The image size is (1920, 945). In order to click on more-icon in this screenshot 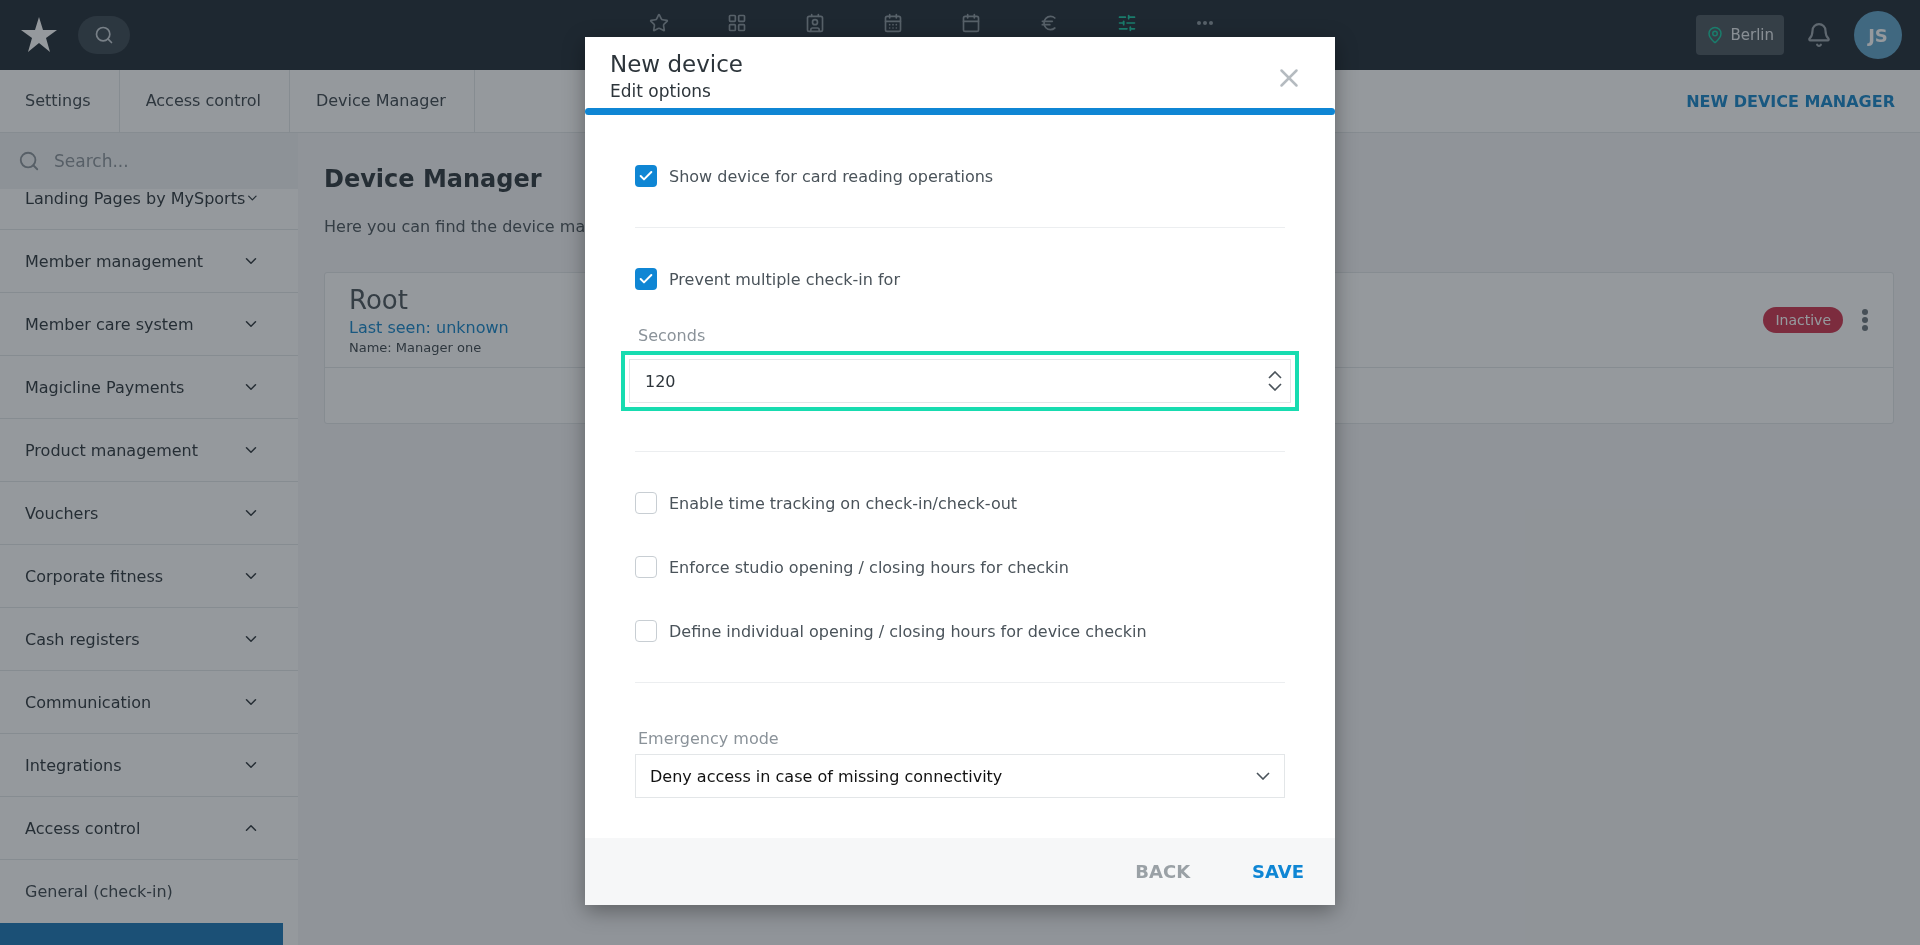, I will do `click(1865, 320)`.